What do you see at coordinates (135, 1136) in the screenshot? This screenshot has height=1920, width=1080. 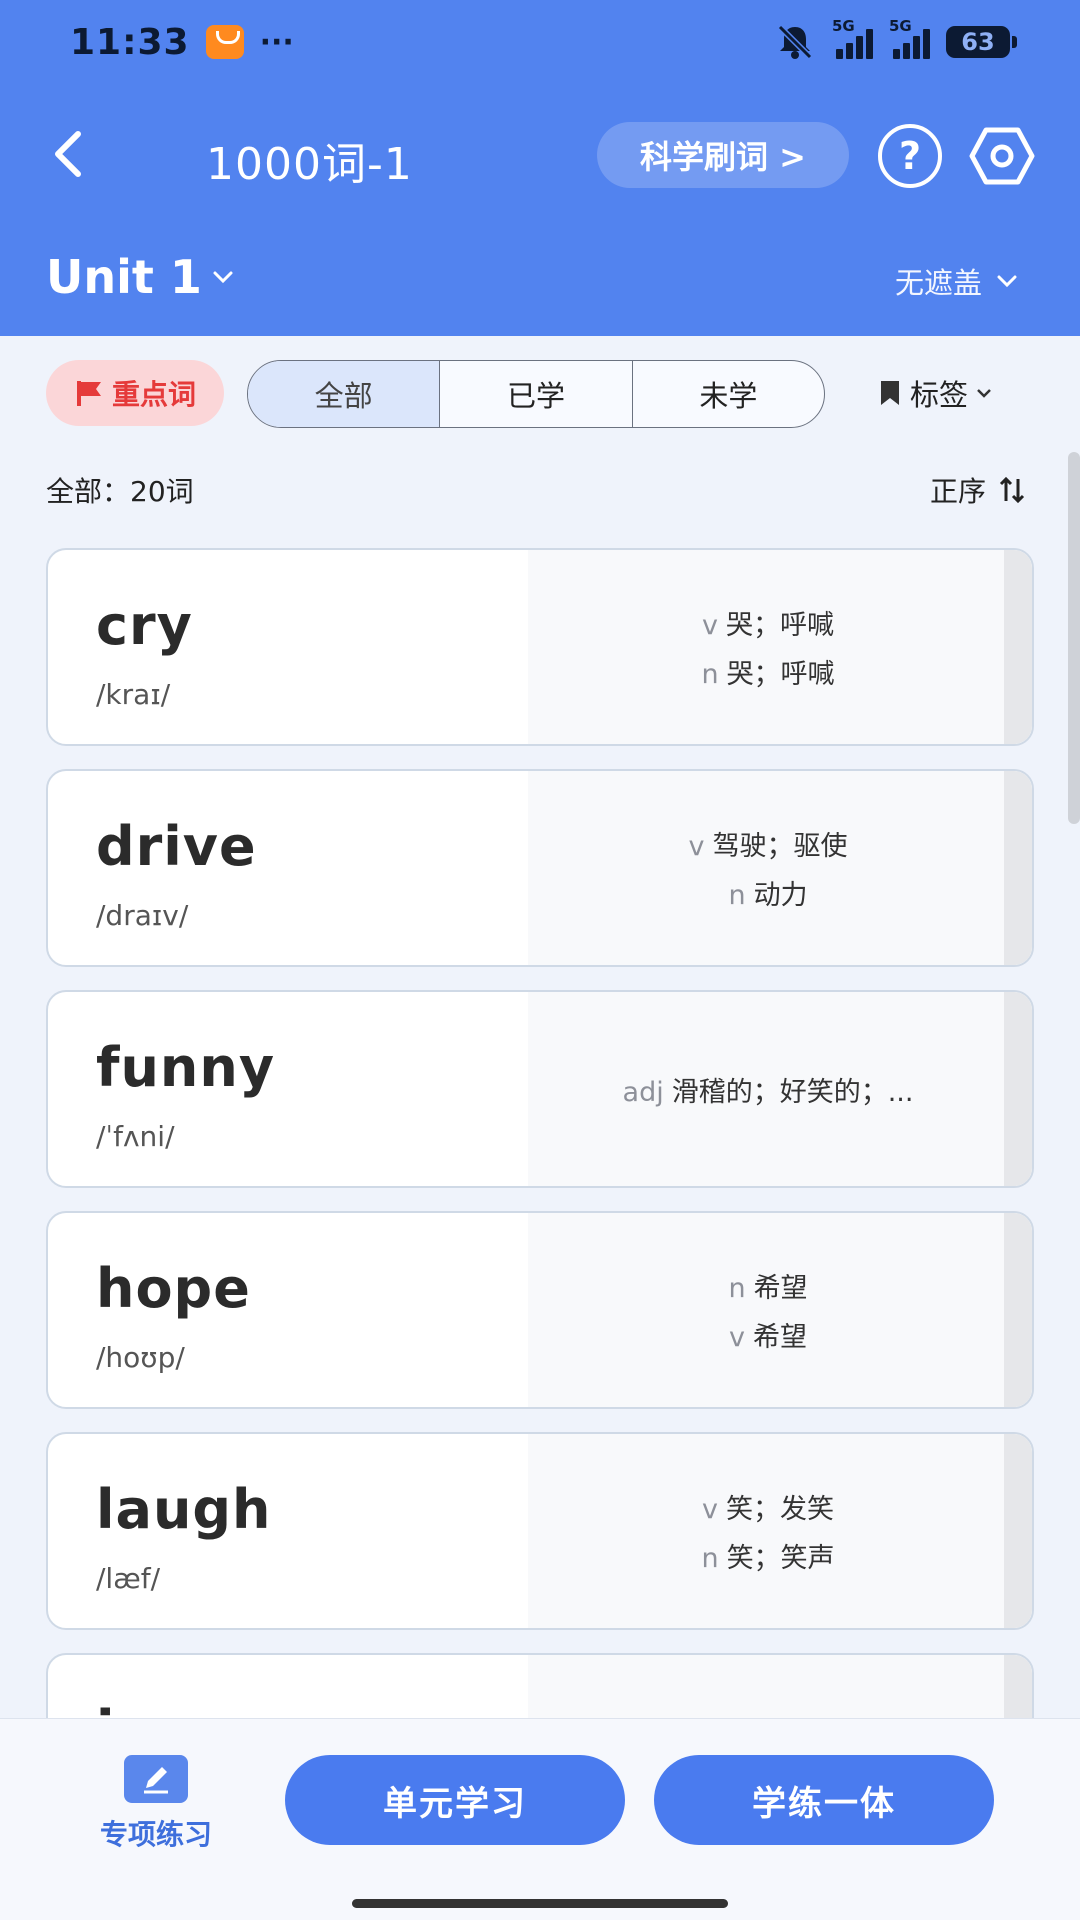 I see `phonetic-text: /ˈfʌni/` at bounding box center [135, 1136].